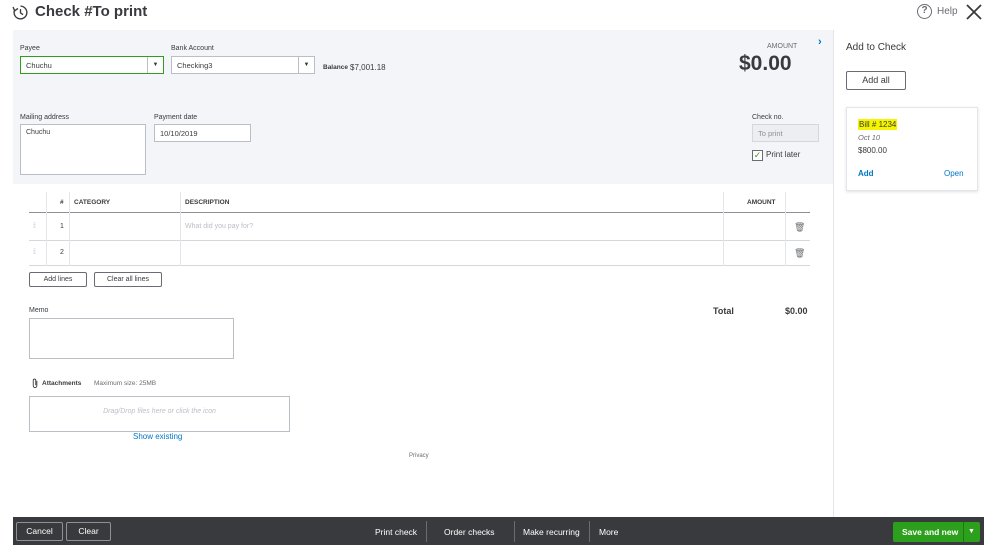 This screenshot has height=556, width=999. Describe the element at coordinates (924, 11) in the screenshot. I see `help-icon: ?` at that location.